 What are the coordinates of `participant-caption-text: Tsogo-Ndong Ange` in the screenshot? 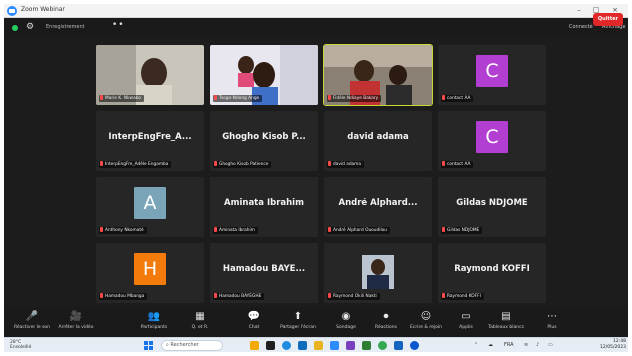 It's located at (239, 98).